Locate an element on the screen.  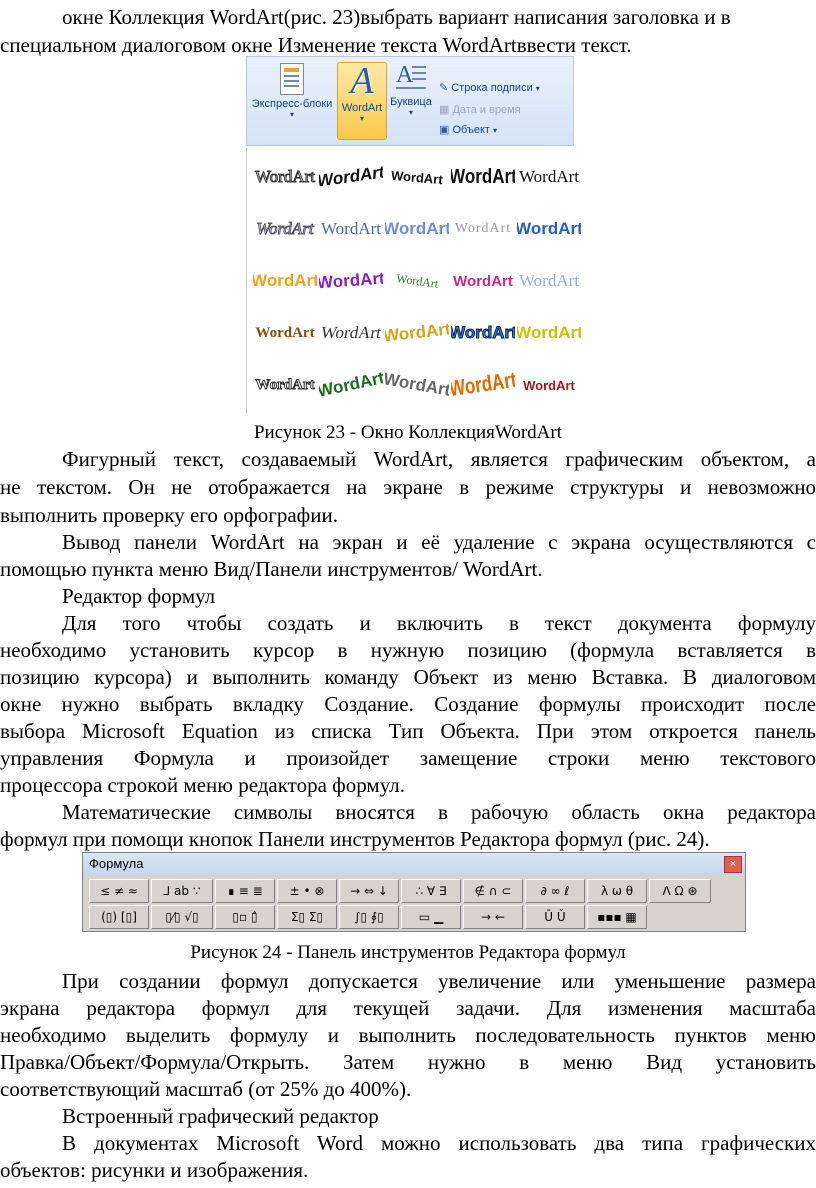
signature-label: Строка подписи is located at coordinates (492, 88).